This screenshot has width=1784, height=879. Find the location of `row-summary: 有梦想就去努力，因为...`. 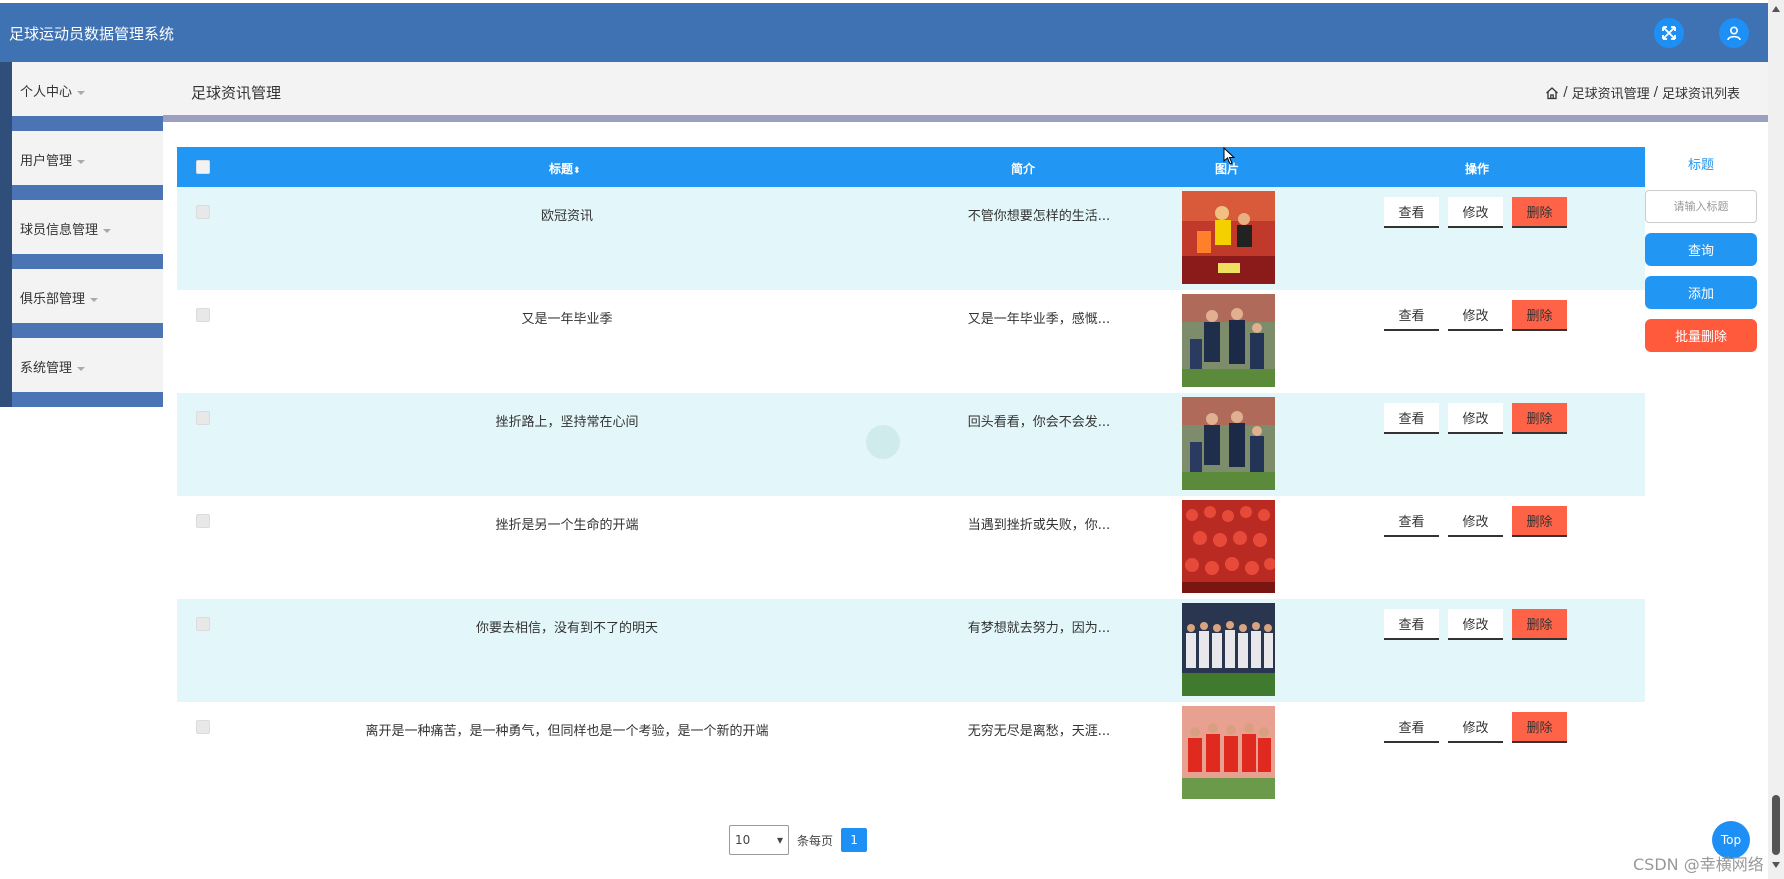

row-summary: 有梦想就去努力，因为... is located at coordinates (1039, 628).